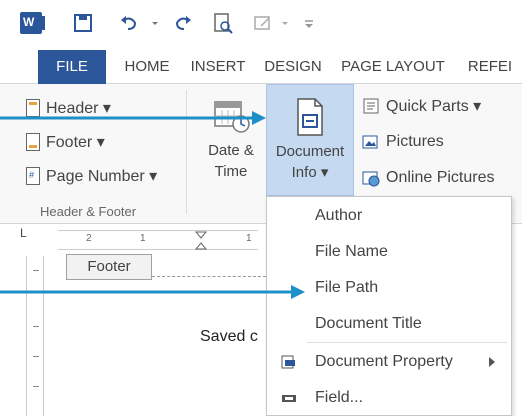 This screenshot has width=522, height=416. What do you see at coordinates (389, 252) in the screenshot?
I see `menu-item-file-name: File Name` at bounding box center [389, 252].